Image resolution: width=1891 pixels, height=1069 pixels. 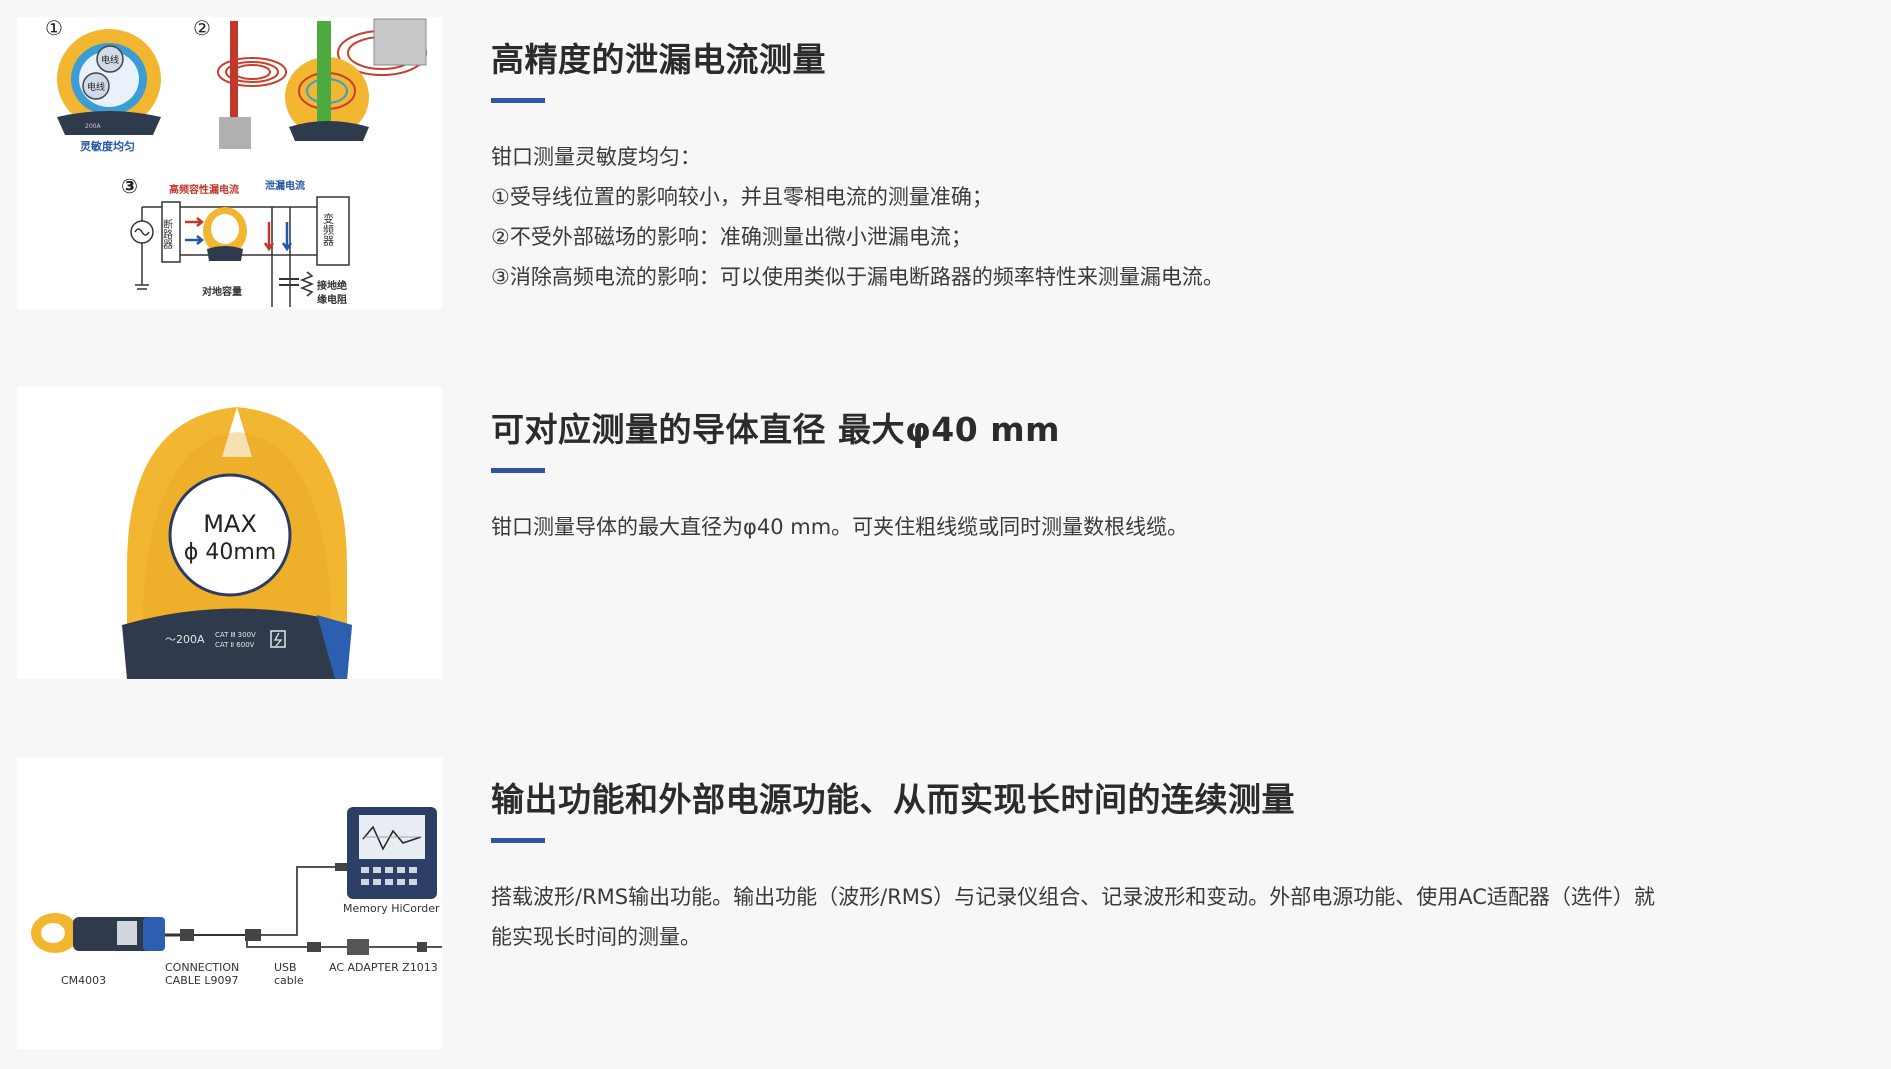 I want to click on clamp-diameter-image: MAX ϕ 40mm ～200A CAT Ⅲ 300V CAT Ⅱ 600V, so click(x=229, y=533).